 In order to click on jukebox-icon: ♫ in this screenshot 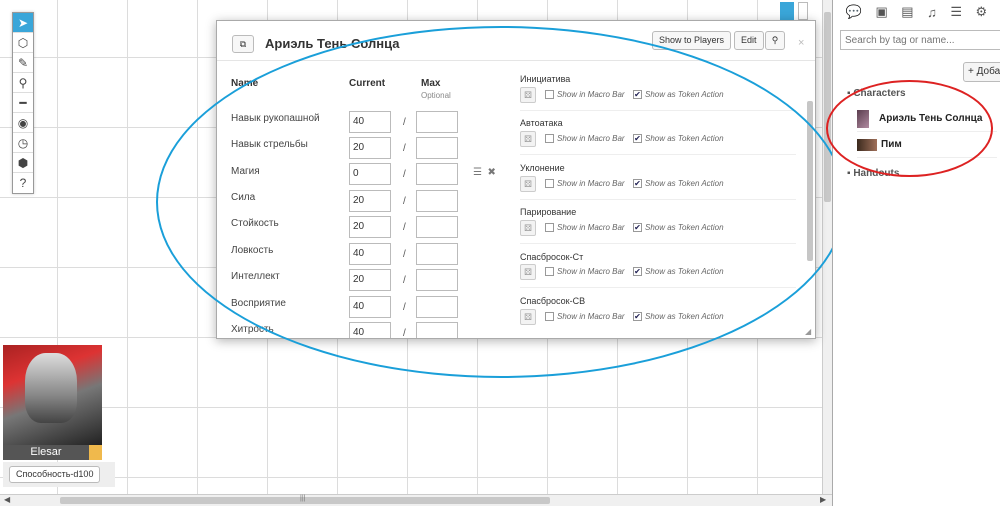, I will do `click(932, 12)`.